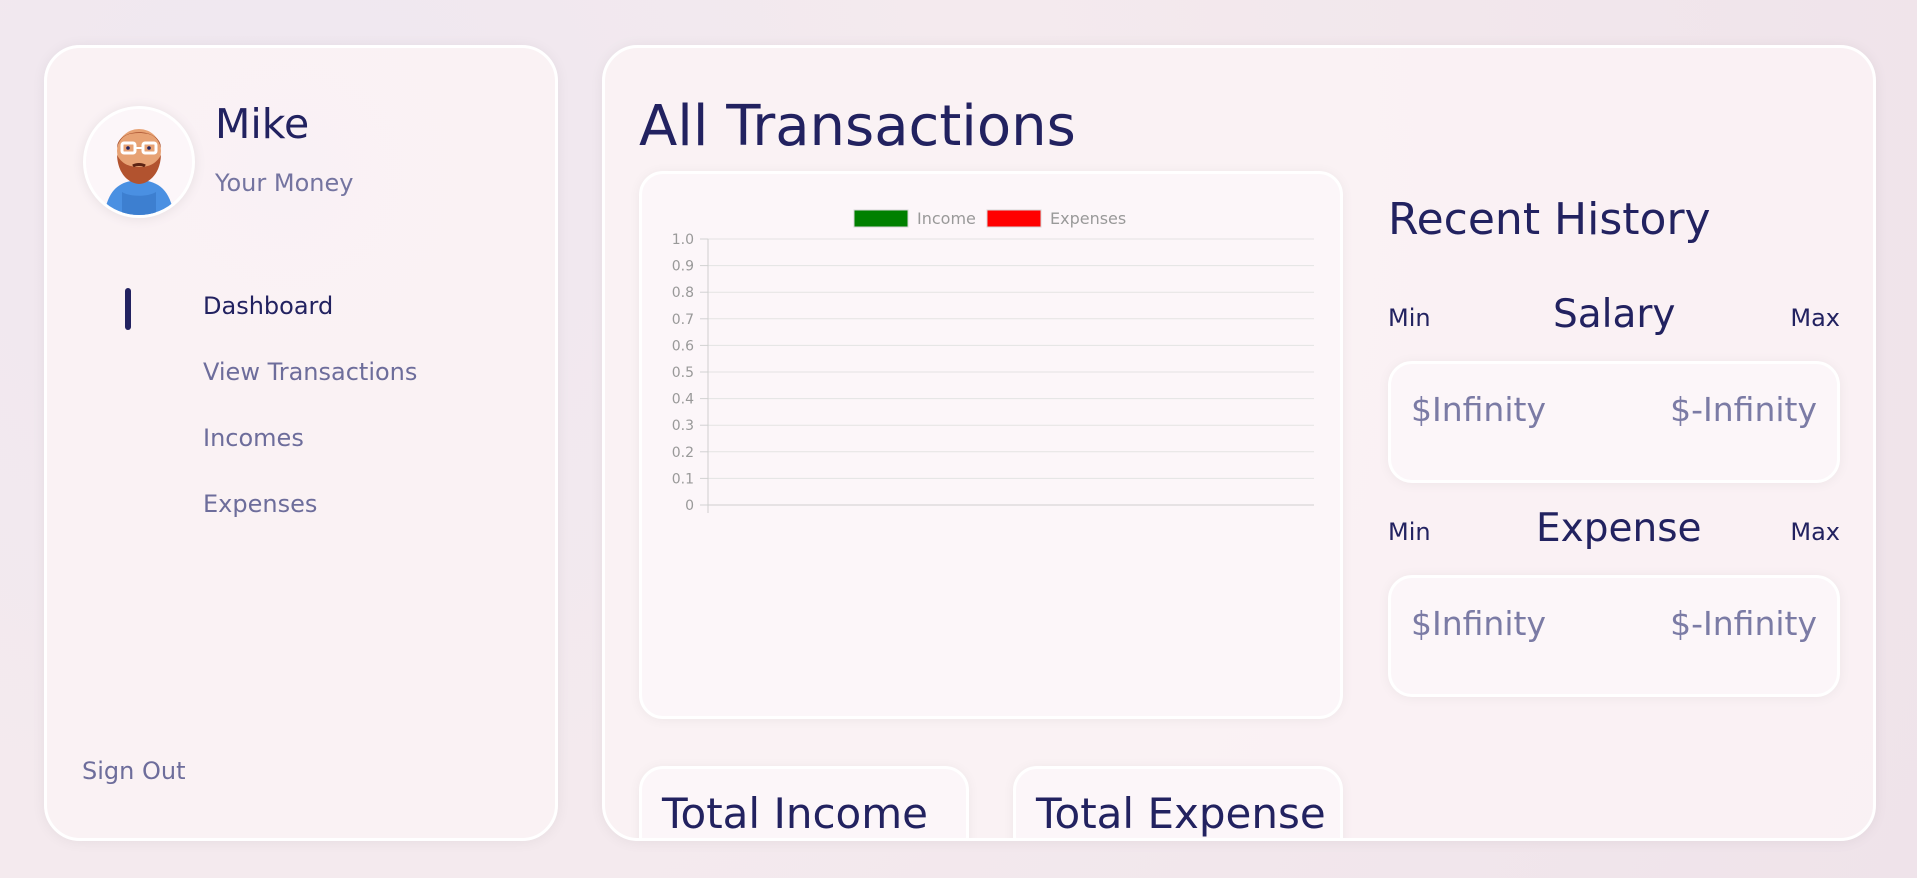  I want to click on nav-expenses-wrapper: Expenses, so click(301, 501).